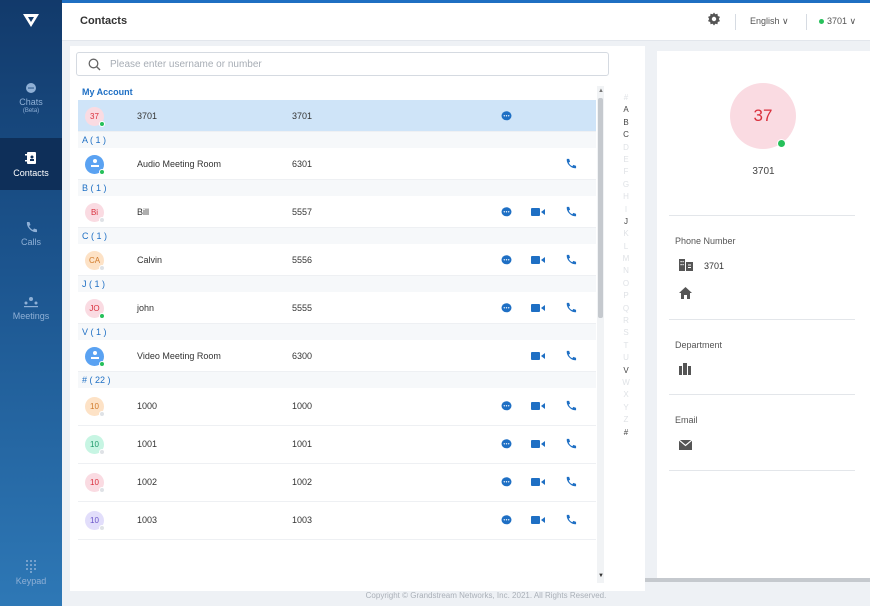 The width and height of the screenshot is (870, 606). Describe the element at coordinates (466, 20) in the screenshot. I see `top-bar: Contacts English ∨ 3701 ∨` at that location.